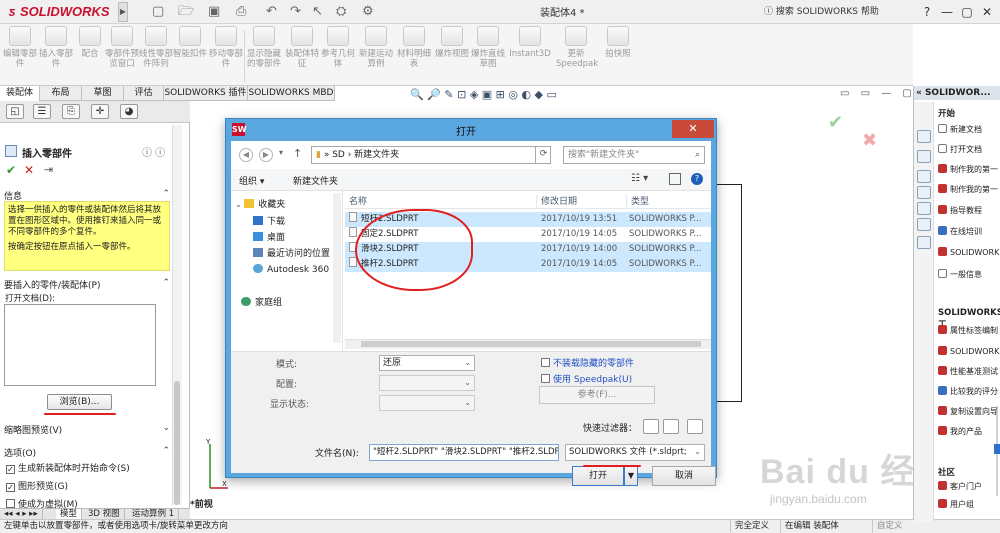 This screenshot has height=533, width=1000. I want to click on exploded-view-button: 爆炸视图, so click(452, 55).